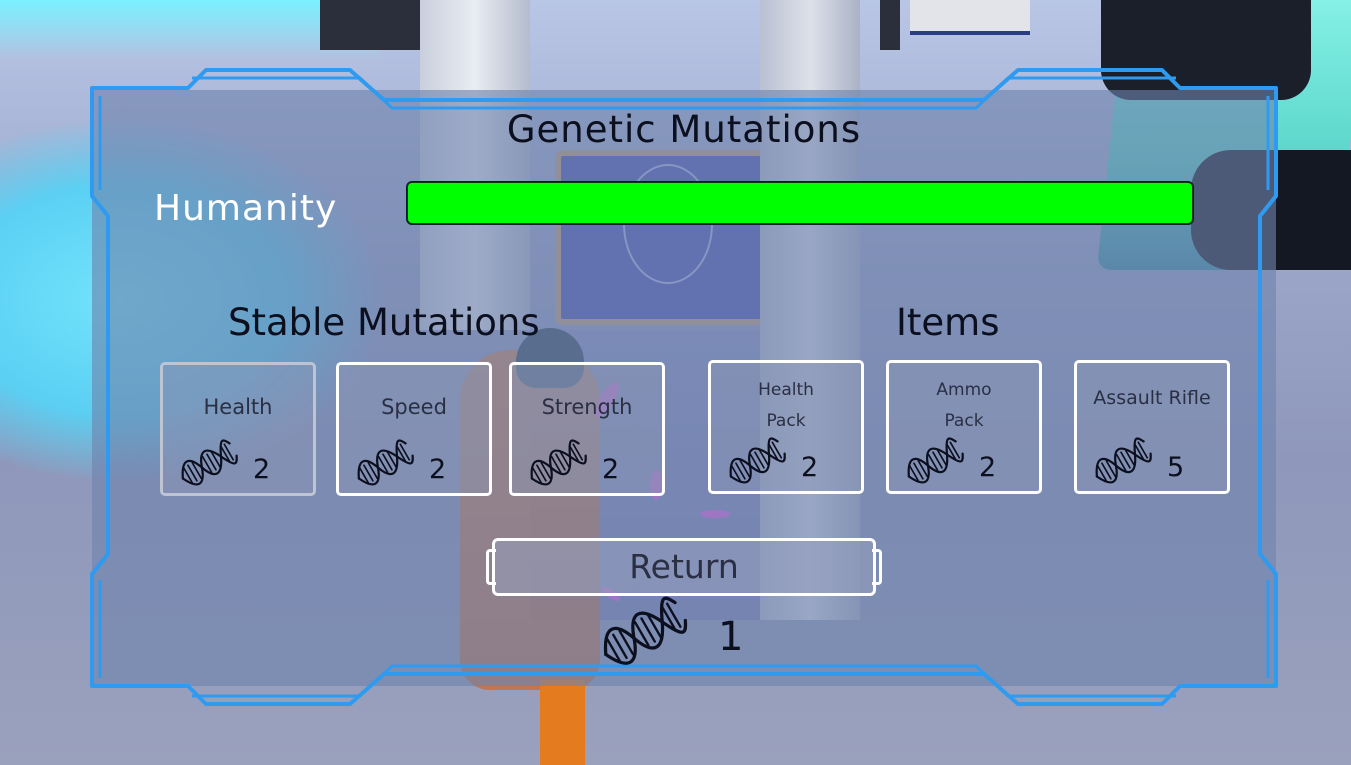  What do you see at coordinates (1152, 427) in the screenshot?
I see `item-card-assault-rifle: Assault Rifle 5` at bounding box center [1152, 427].